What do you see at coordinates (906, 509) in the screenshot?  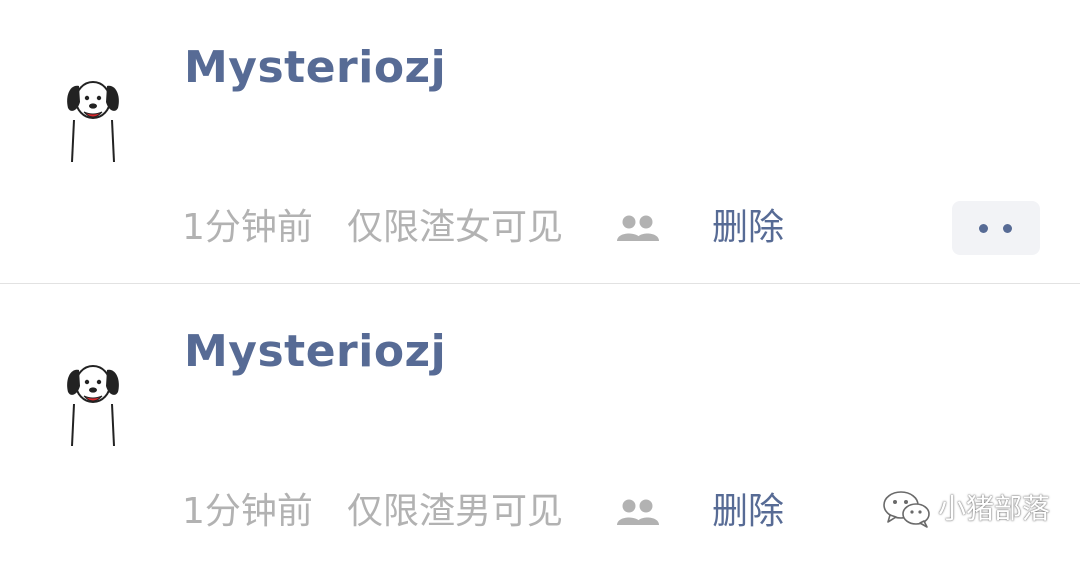 I see `wechat-icon` at bounding box center [906, 509].